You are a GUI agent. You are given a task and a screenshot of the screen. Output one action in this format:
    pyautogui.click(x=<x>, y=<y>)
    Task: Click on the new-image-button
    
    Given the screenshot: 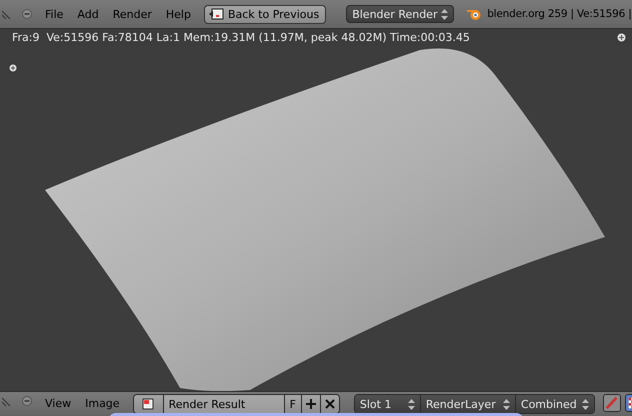 What is the action you would take?
    pyautogui.click(x=311, y=404)
    